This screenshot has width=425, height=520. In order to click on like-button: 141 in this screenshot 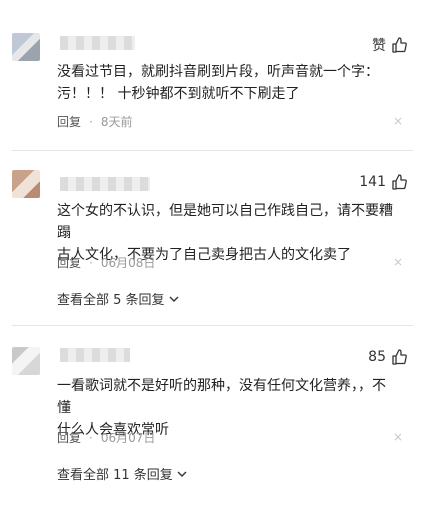, I will do `click(383, 182)`.